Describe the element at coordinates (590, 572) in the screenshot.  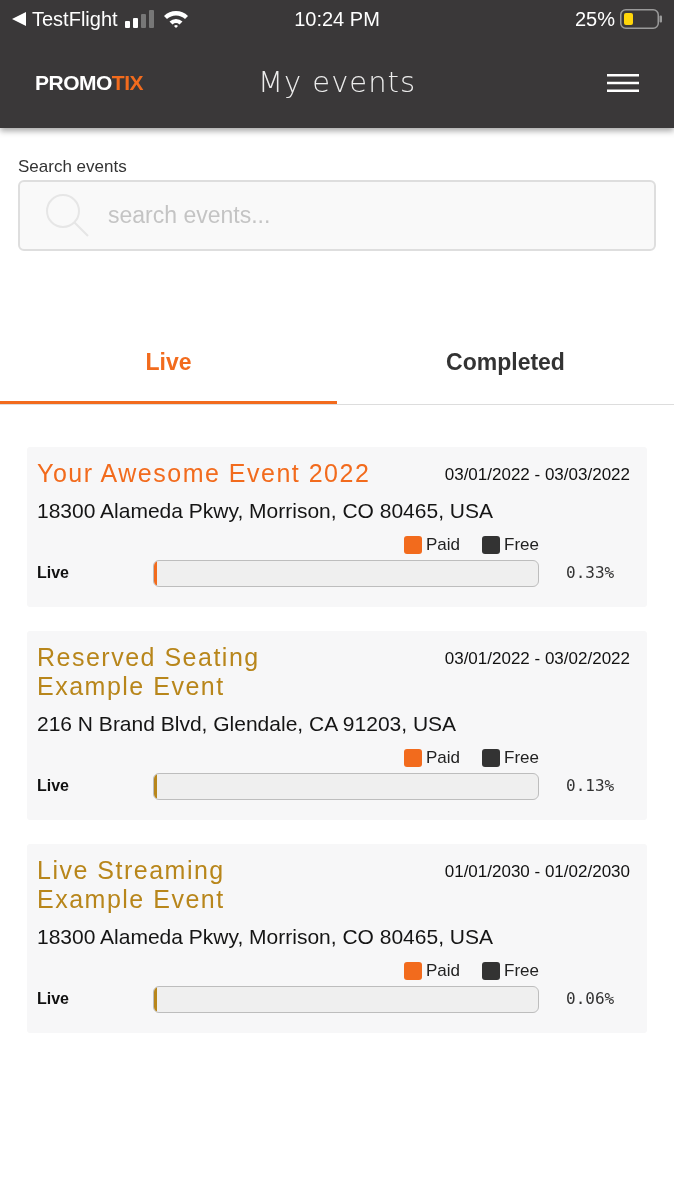
I see `percentage-value: 0.33%` at that location.